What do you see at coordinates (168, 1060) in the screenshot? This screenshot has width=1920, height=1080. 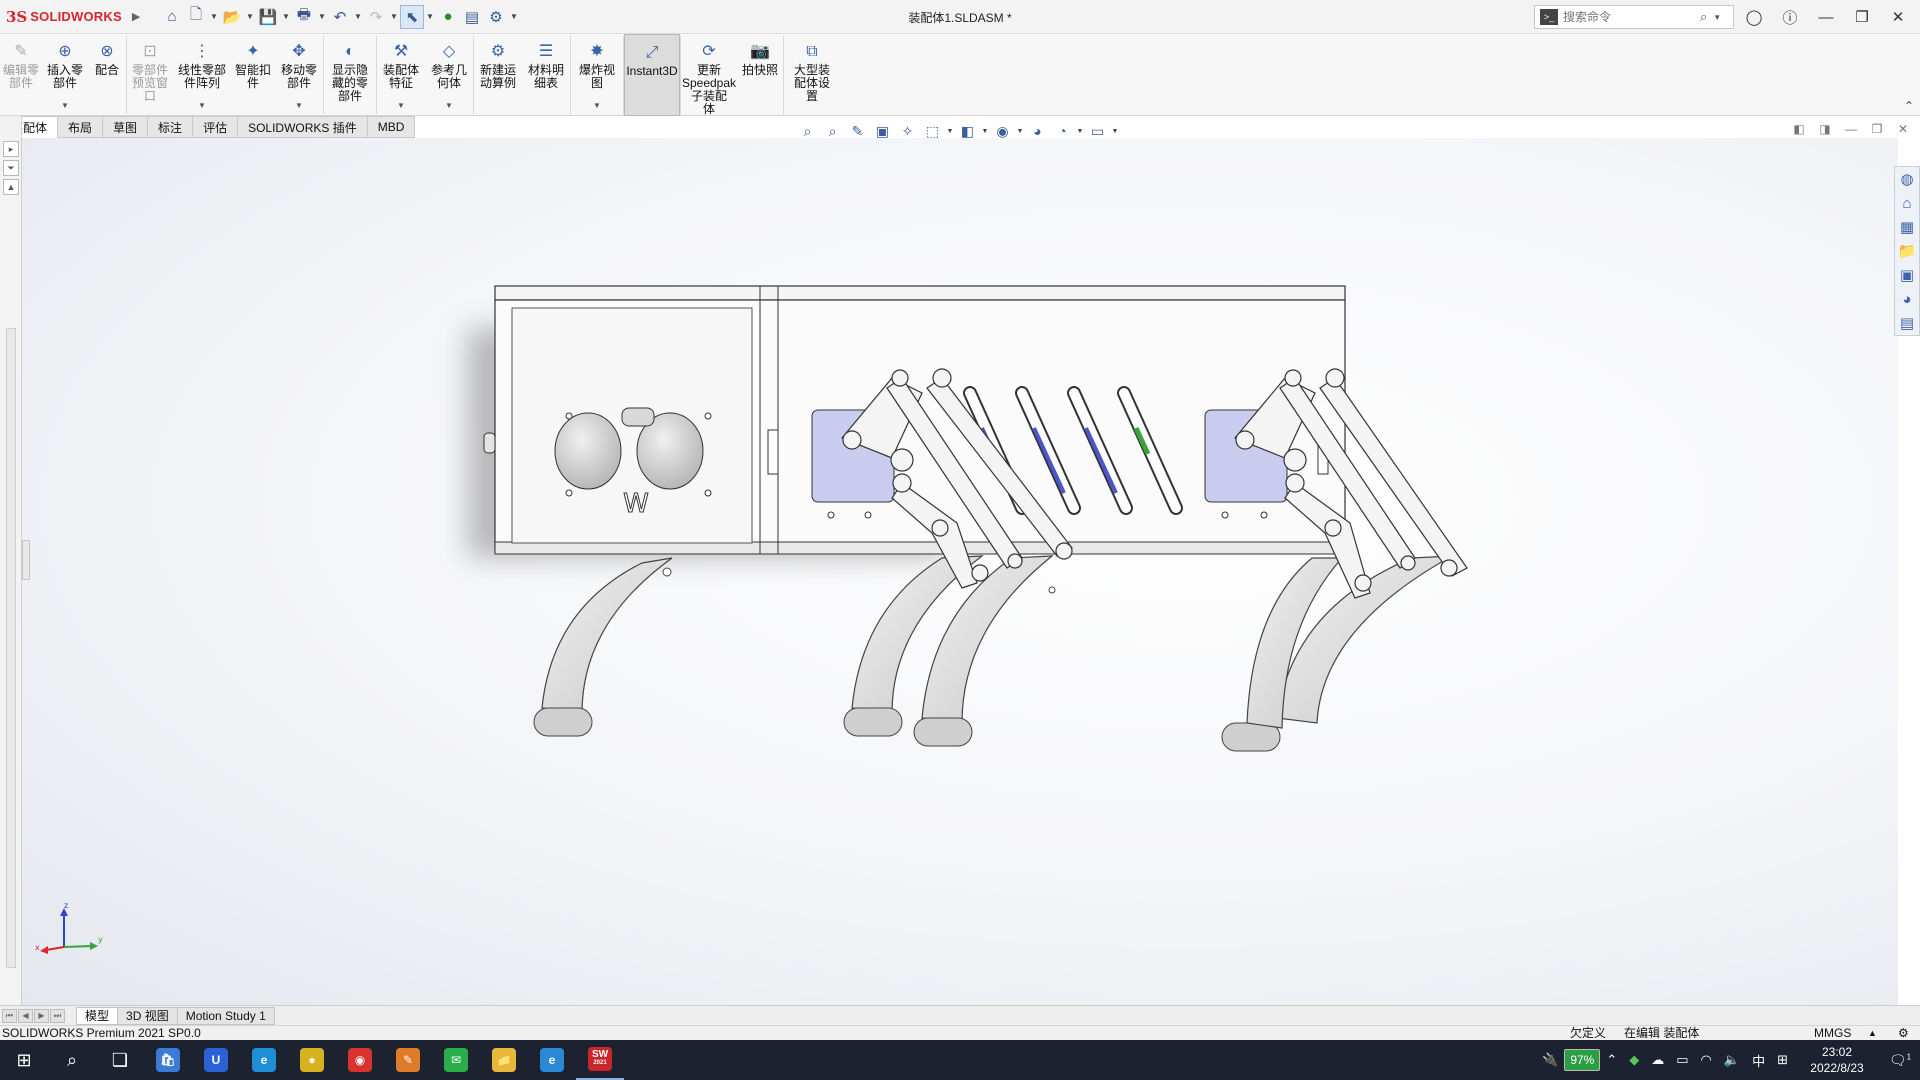 I see `taskbar-app-store: 🛍` at bounding box center [168, 1060].